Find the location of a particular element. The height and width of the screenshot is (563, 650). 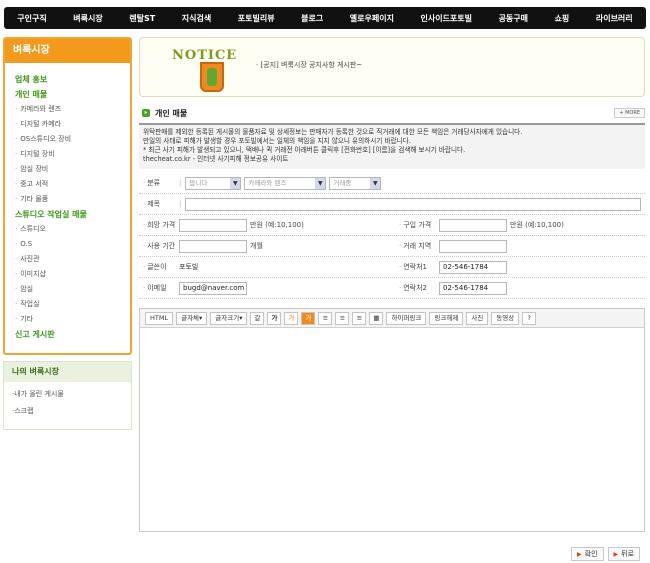

nav-item-flea-market: 벼룩시장 is located at coordinates (87, 18).